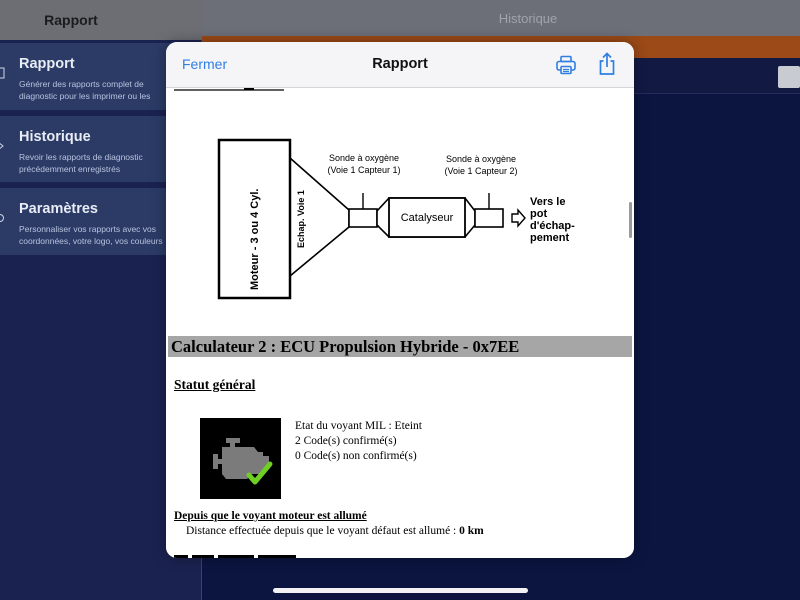 Image resolution: width=800 pixels, height=600 pixels. Describe the element at coordinates (229, 89) in the screenshot. I see `clipped-text-fragment` at that location.